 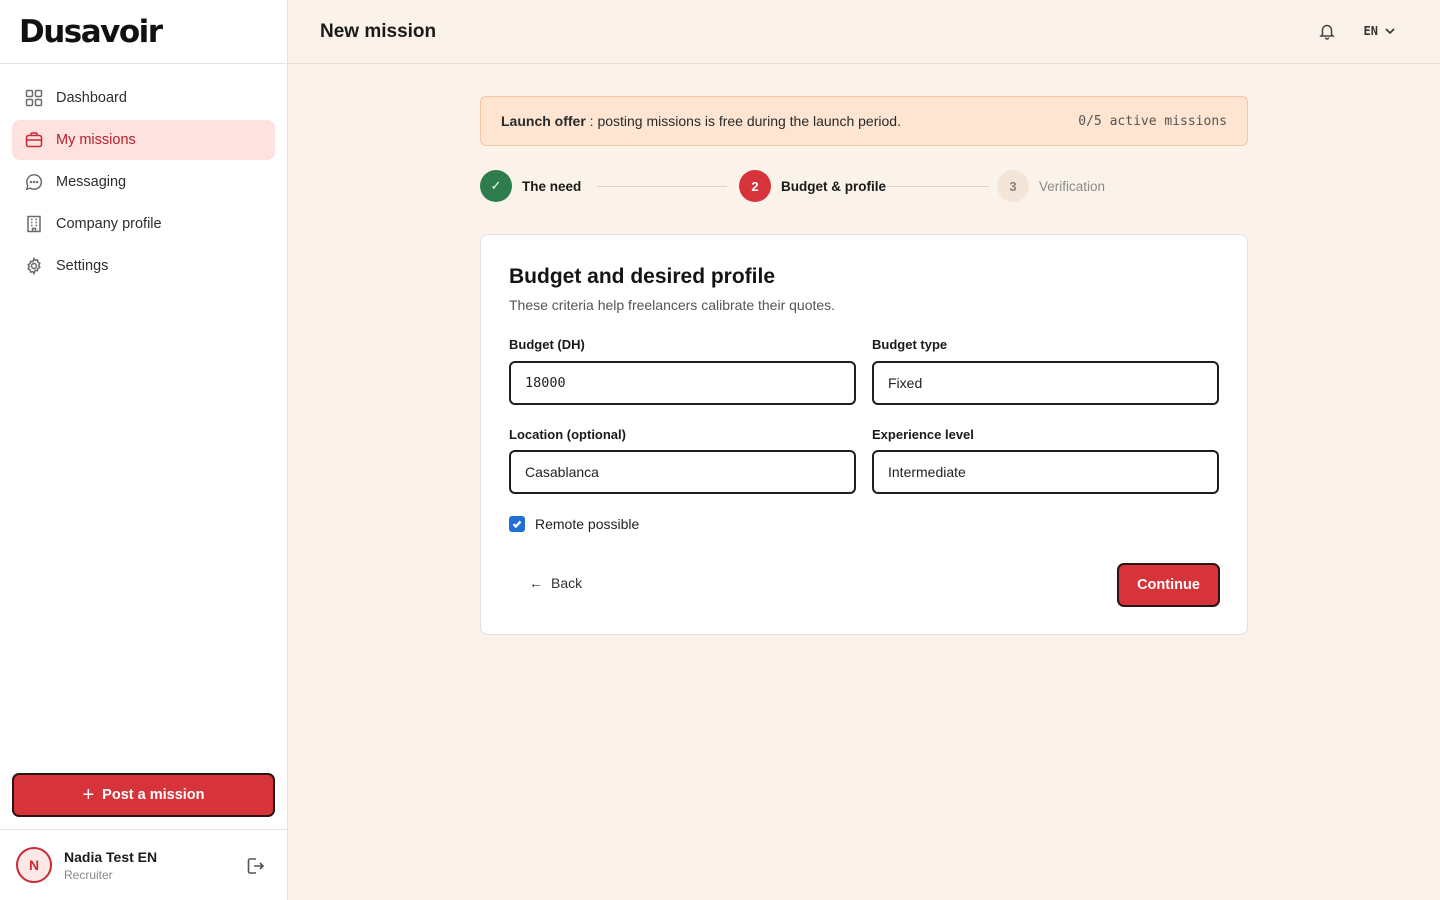 I want to click on logo-area: Dusavoir, so click(x=143, y=32).